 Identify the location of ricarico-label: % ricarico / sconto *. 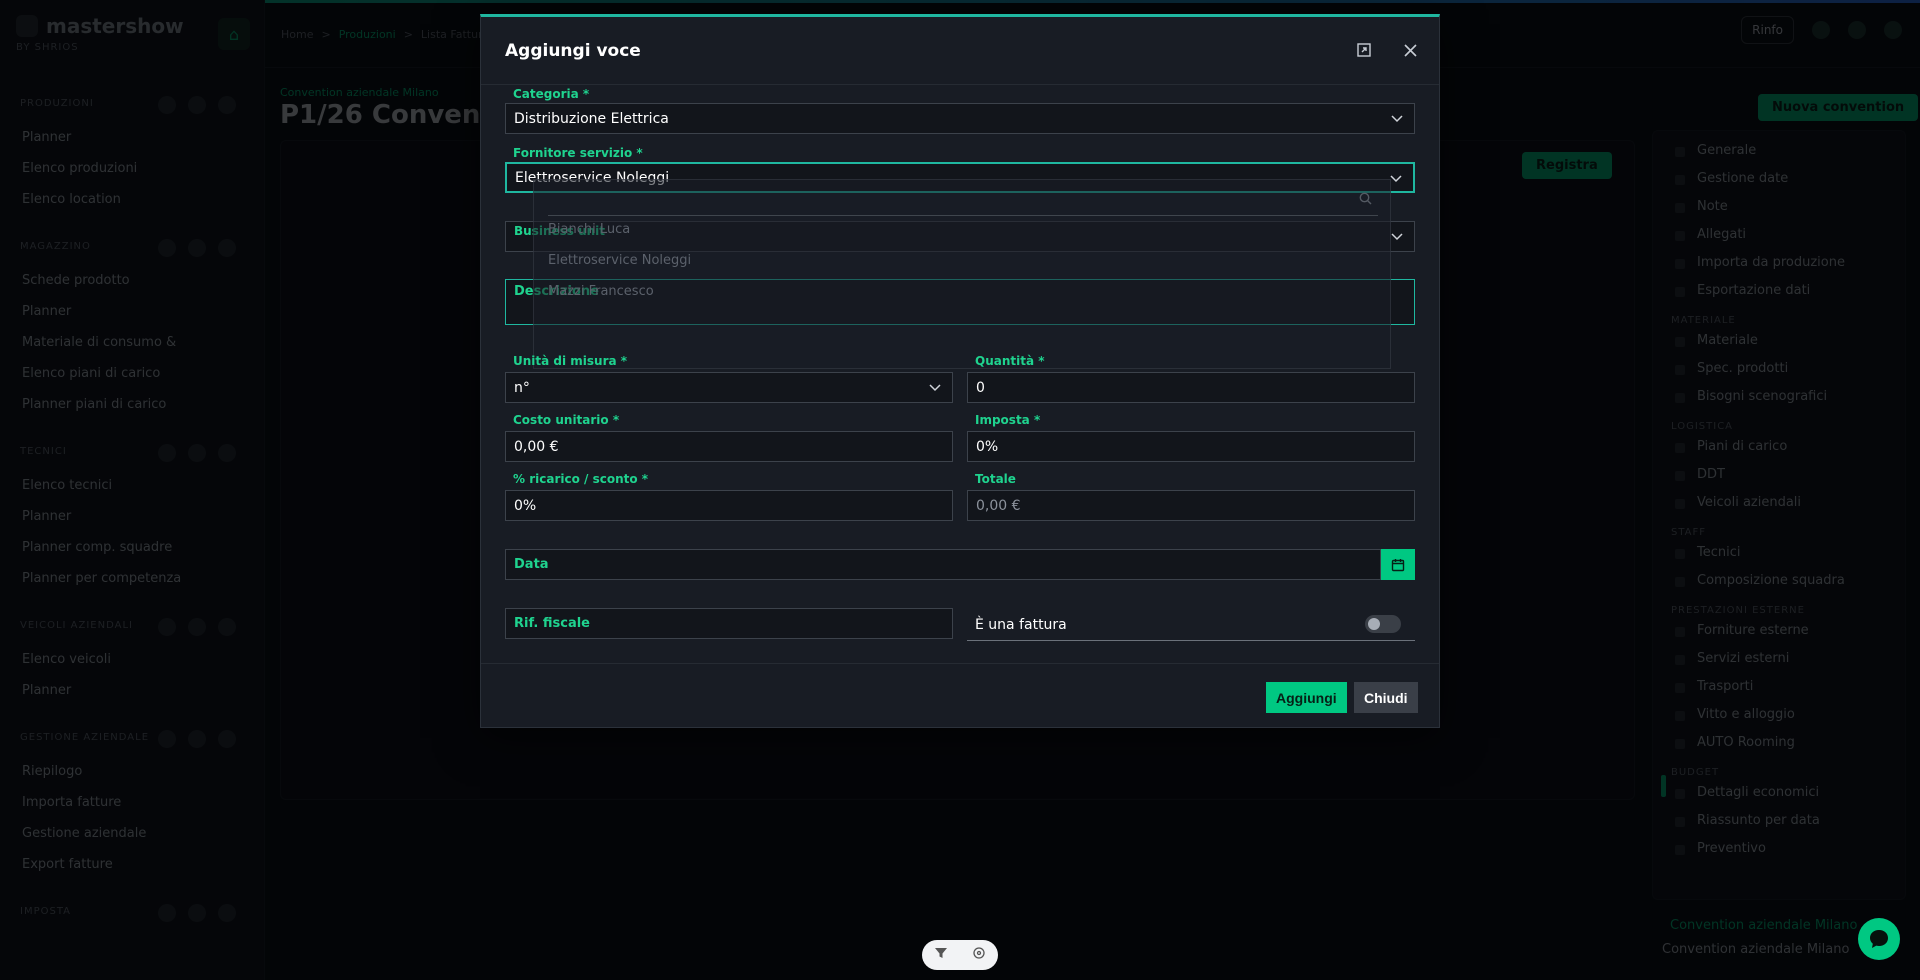
(581, 479).